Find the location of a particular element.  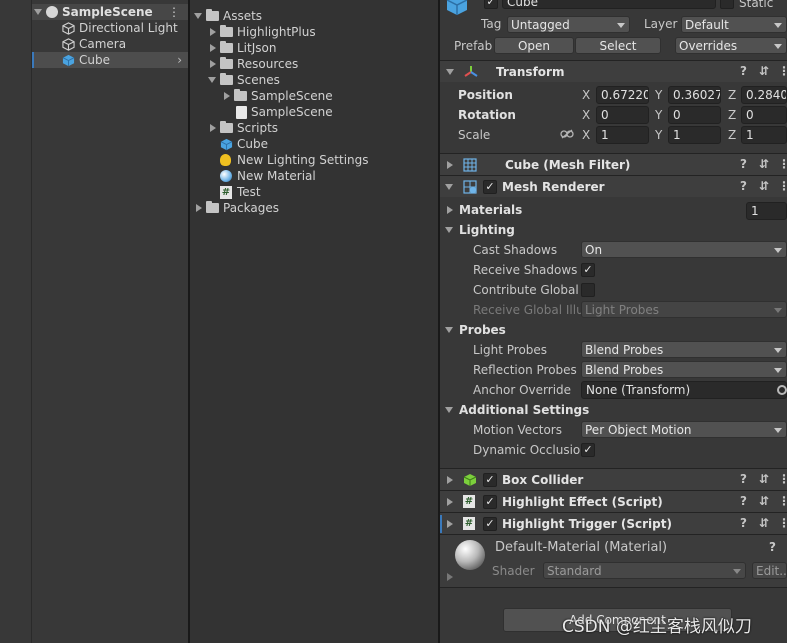

box-collider-enabled-checkbox: ✓ is located at coordinates (490, 479).